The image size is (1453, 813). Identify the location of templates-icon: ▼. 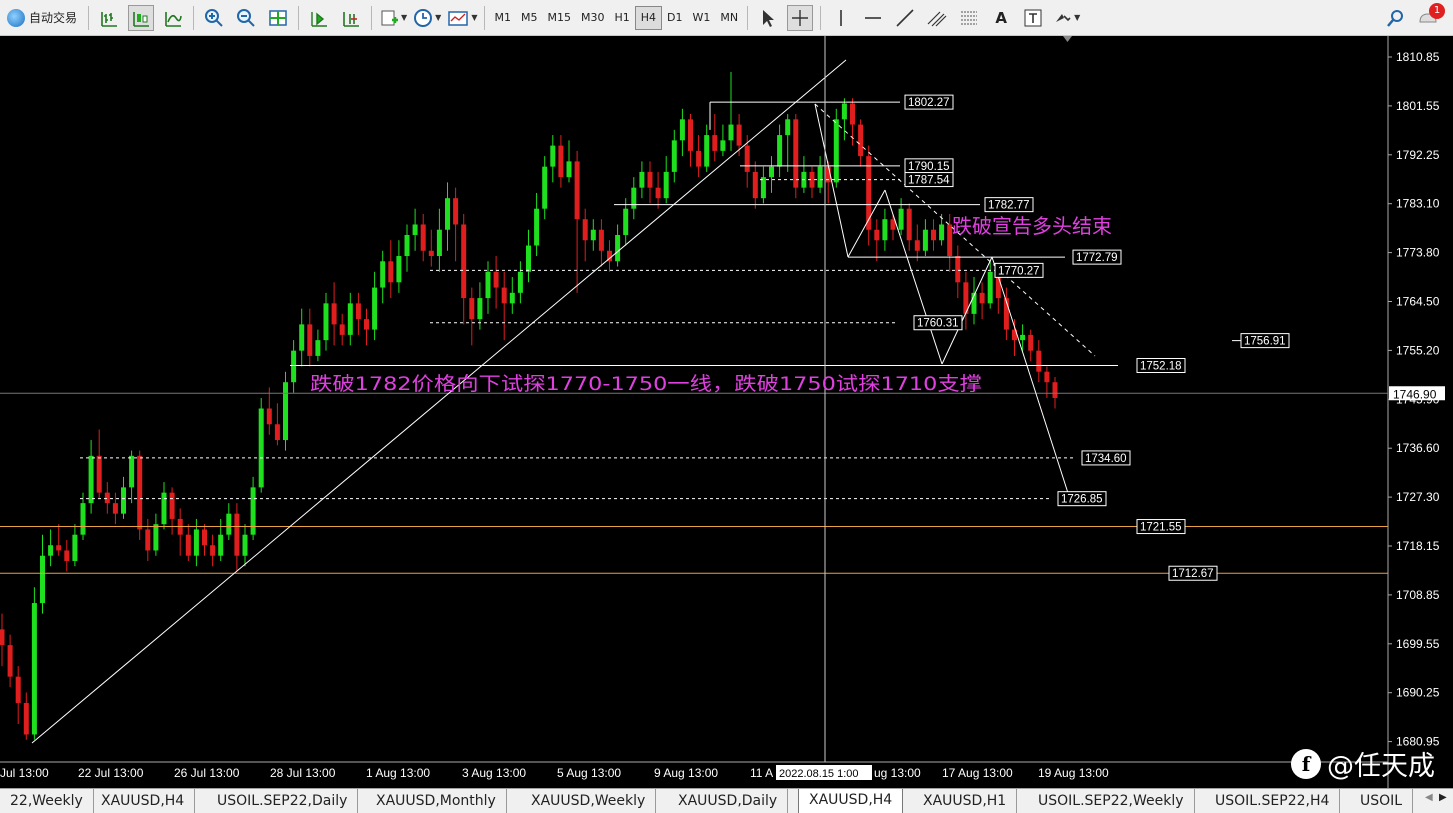
(462, 18).